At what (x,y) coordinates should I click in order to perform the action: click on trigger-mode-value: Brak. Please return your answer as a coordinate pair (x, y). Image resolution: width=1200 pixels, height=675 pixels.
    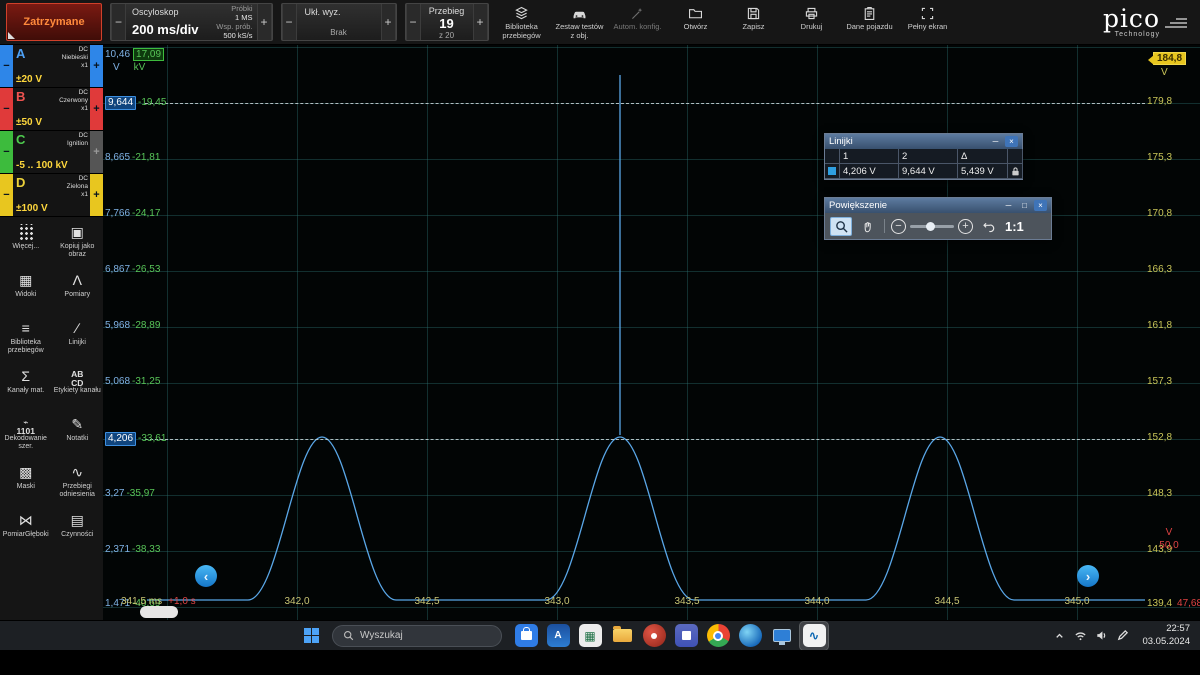
    Looking at the image, I should click on (339, 32).